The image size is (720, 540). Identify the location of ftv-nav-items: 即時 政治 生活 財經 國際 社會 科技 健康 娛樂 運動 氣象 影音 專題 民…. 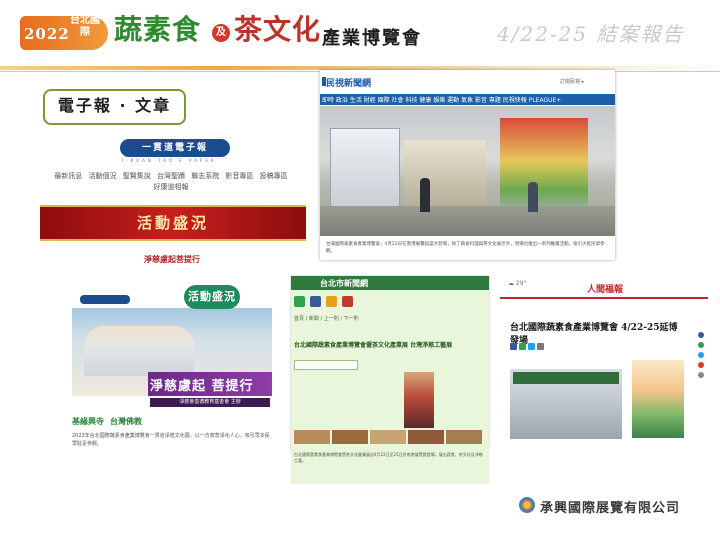
(467, 99).